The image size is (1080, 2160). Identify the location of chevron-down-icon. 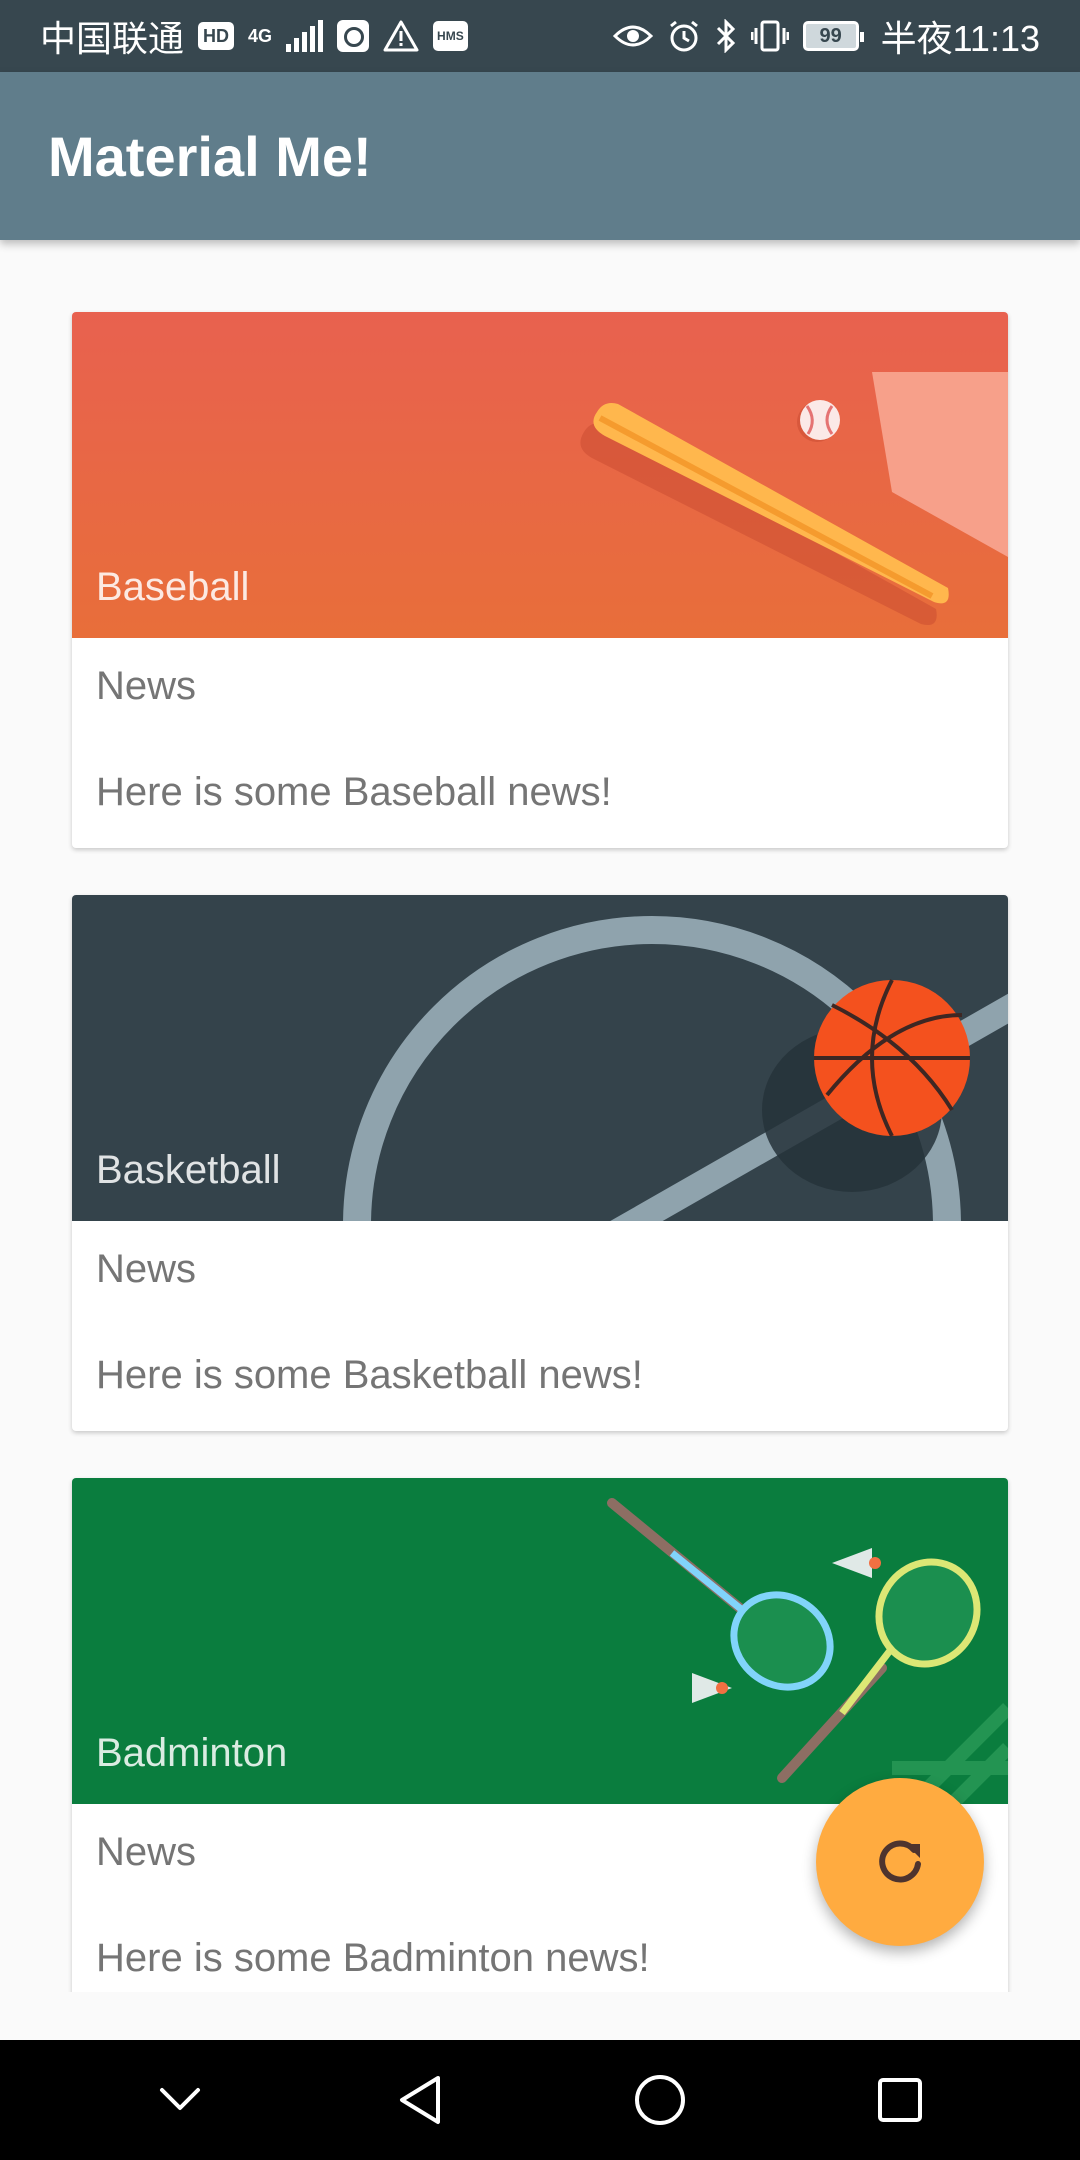
(180, 2099).